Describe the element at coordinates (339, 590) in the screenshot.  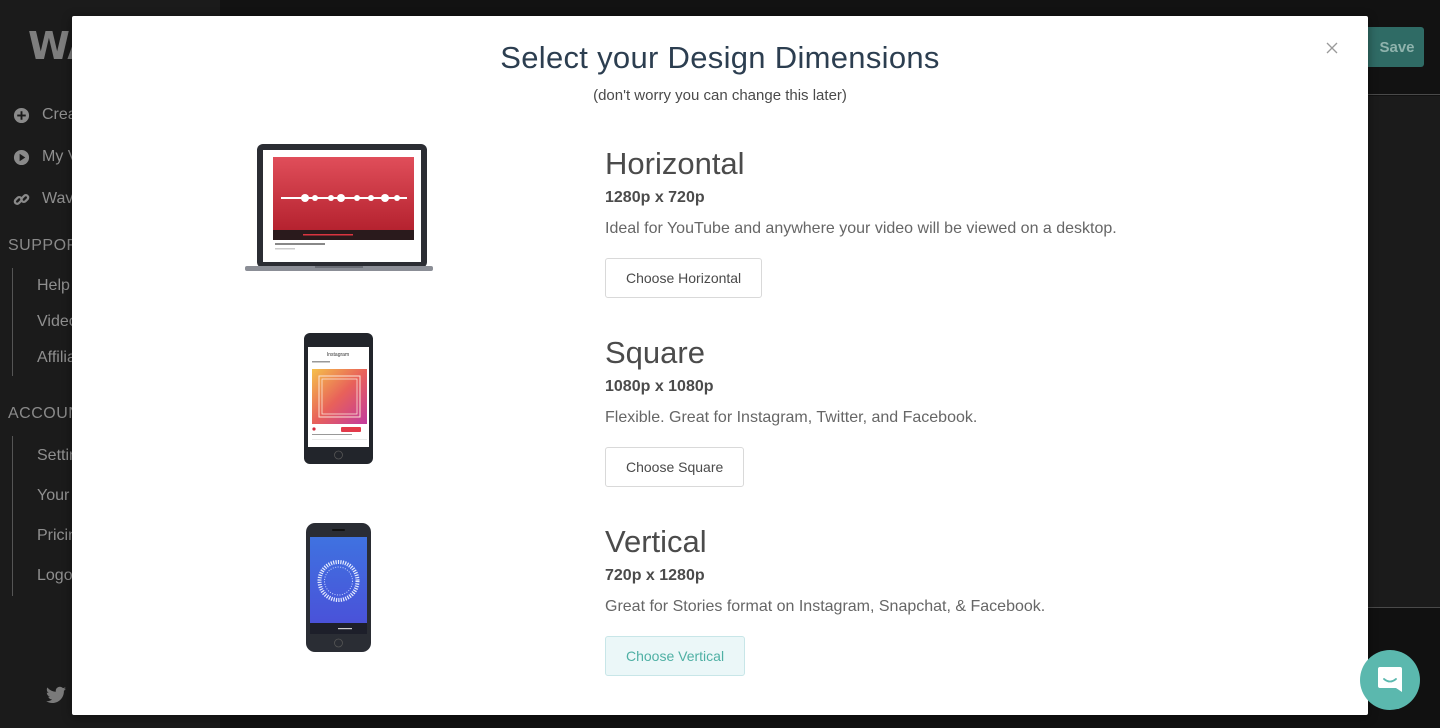
I see `phone-stories-preview` at that location.